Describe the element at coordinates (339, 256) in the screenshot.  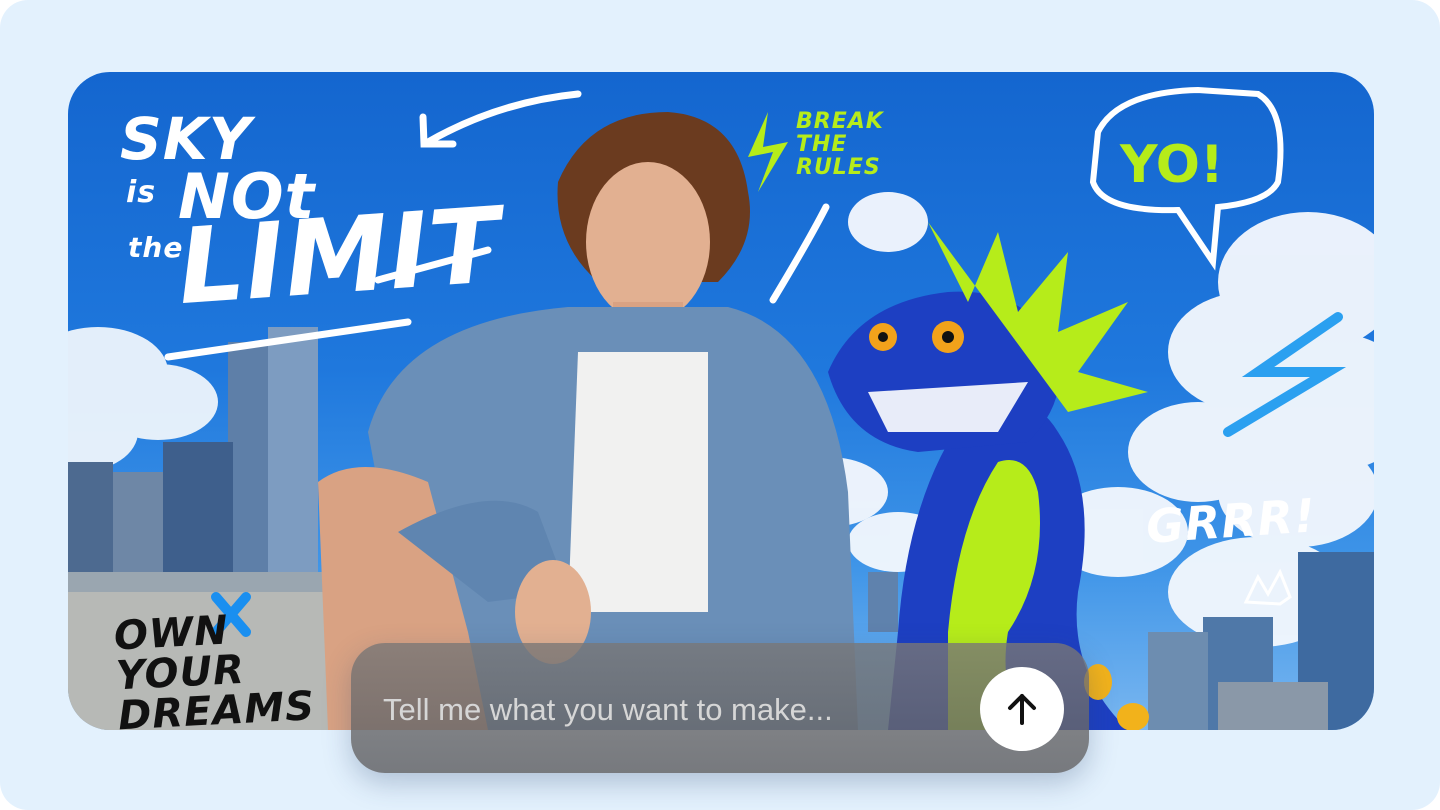
I see `limit-graffiti: LIMIT` at that location.